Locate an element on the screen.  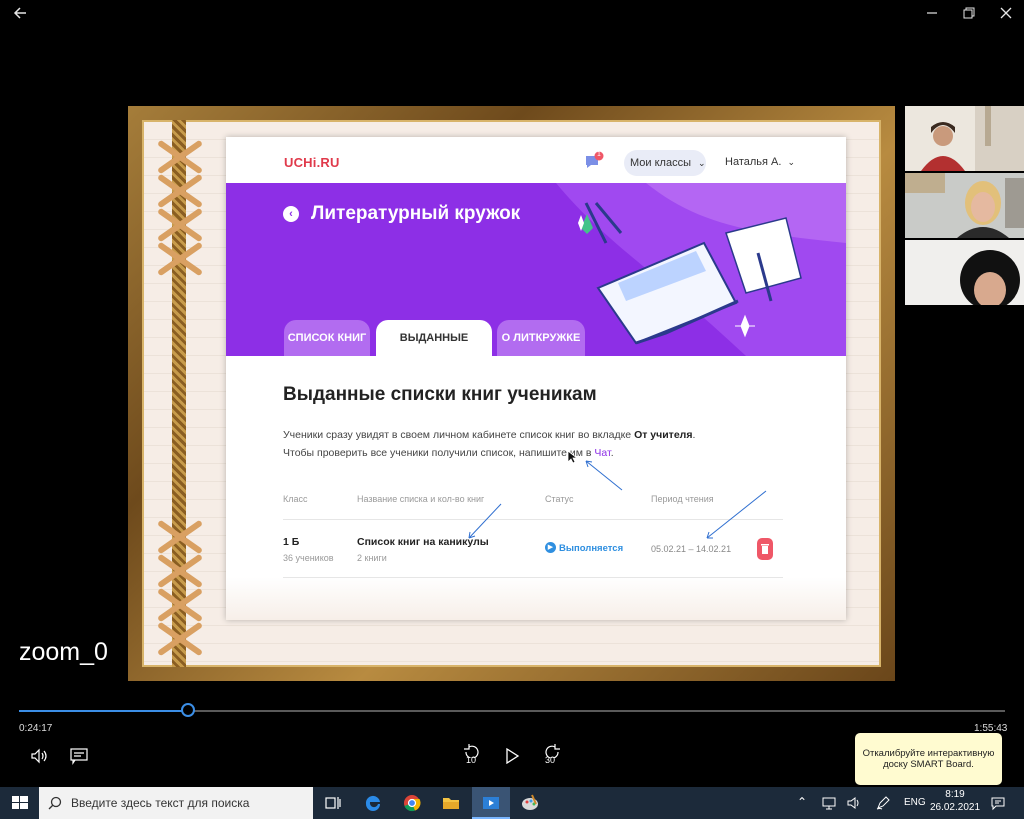
chrome-button is located at coordinates (412, 803).